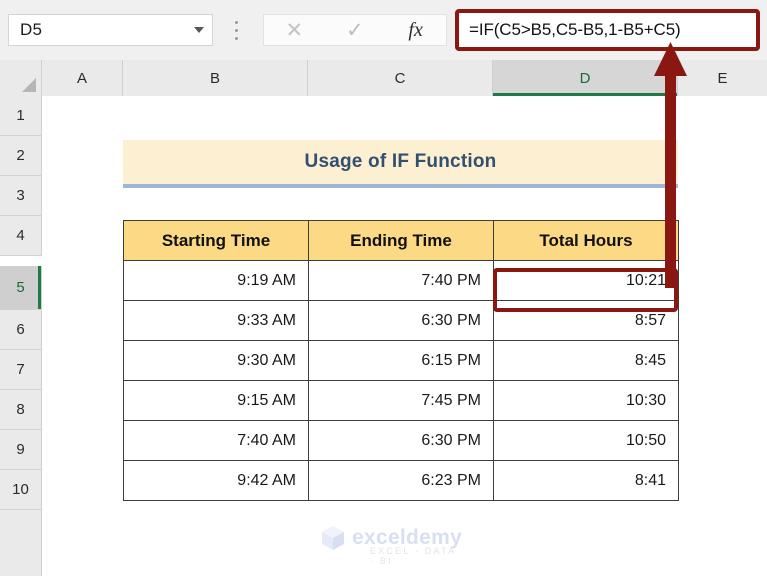  What do you see at coordinates (216, 280) in the screenshot?
I see `cell-b5: 9:19 AM` at bounding box center [216, 280].